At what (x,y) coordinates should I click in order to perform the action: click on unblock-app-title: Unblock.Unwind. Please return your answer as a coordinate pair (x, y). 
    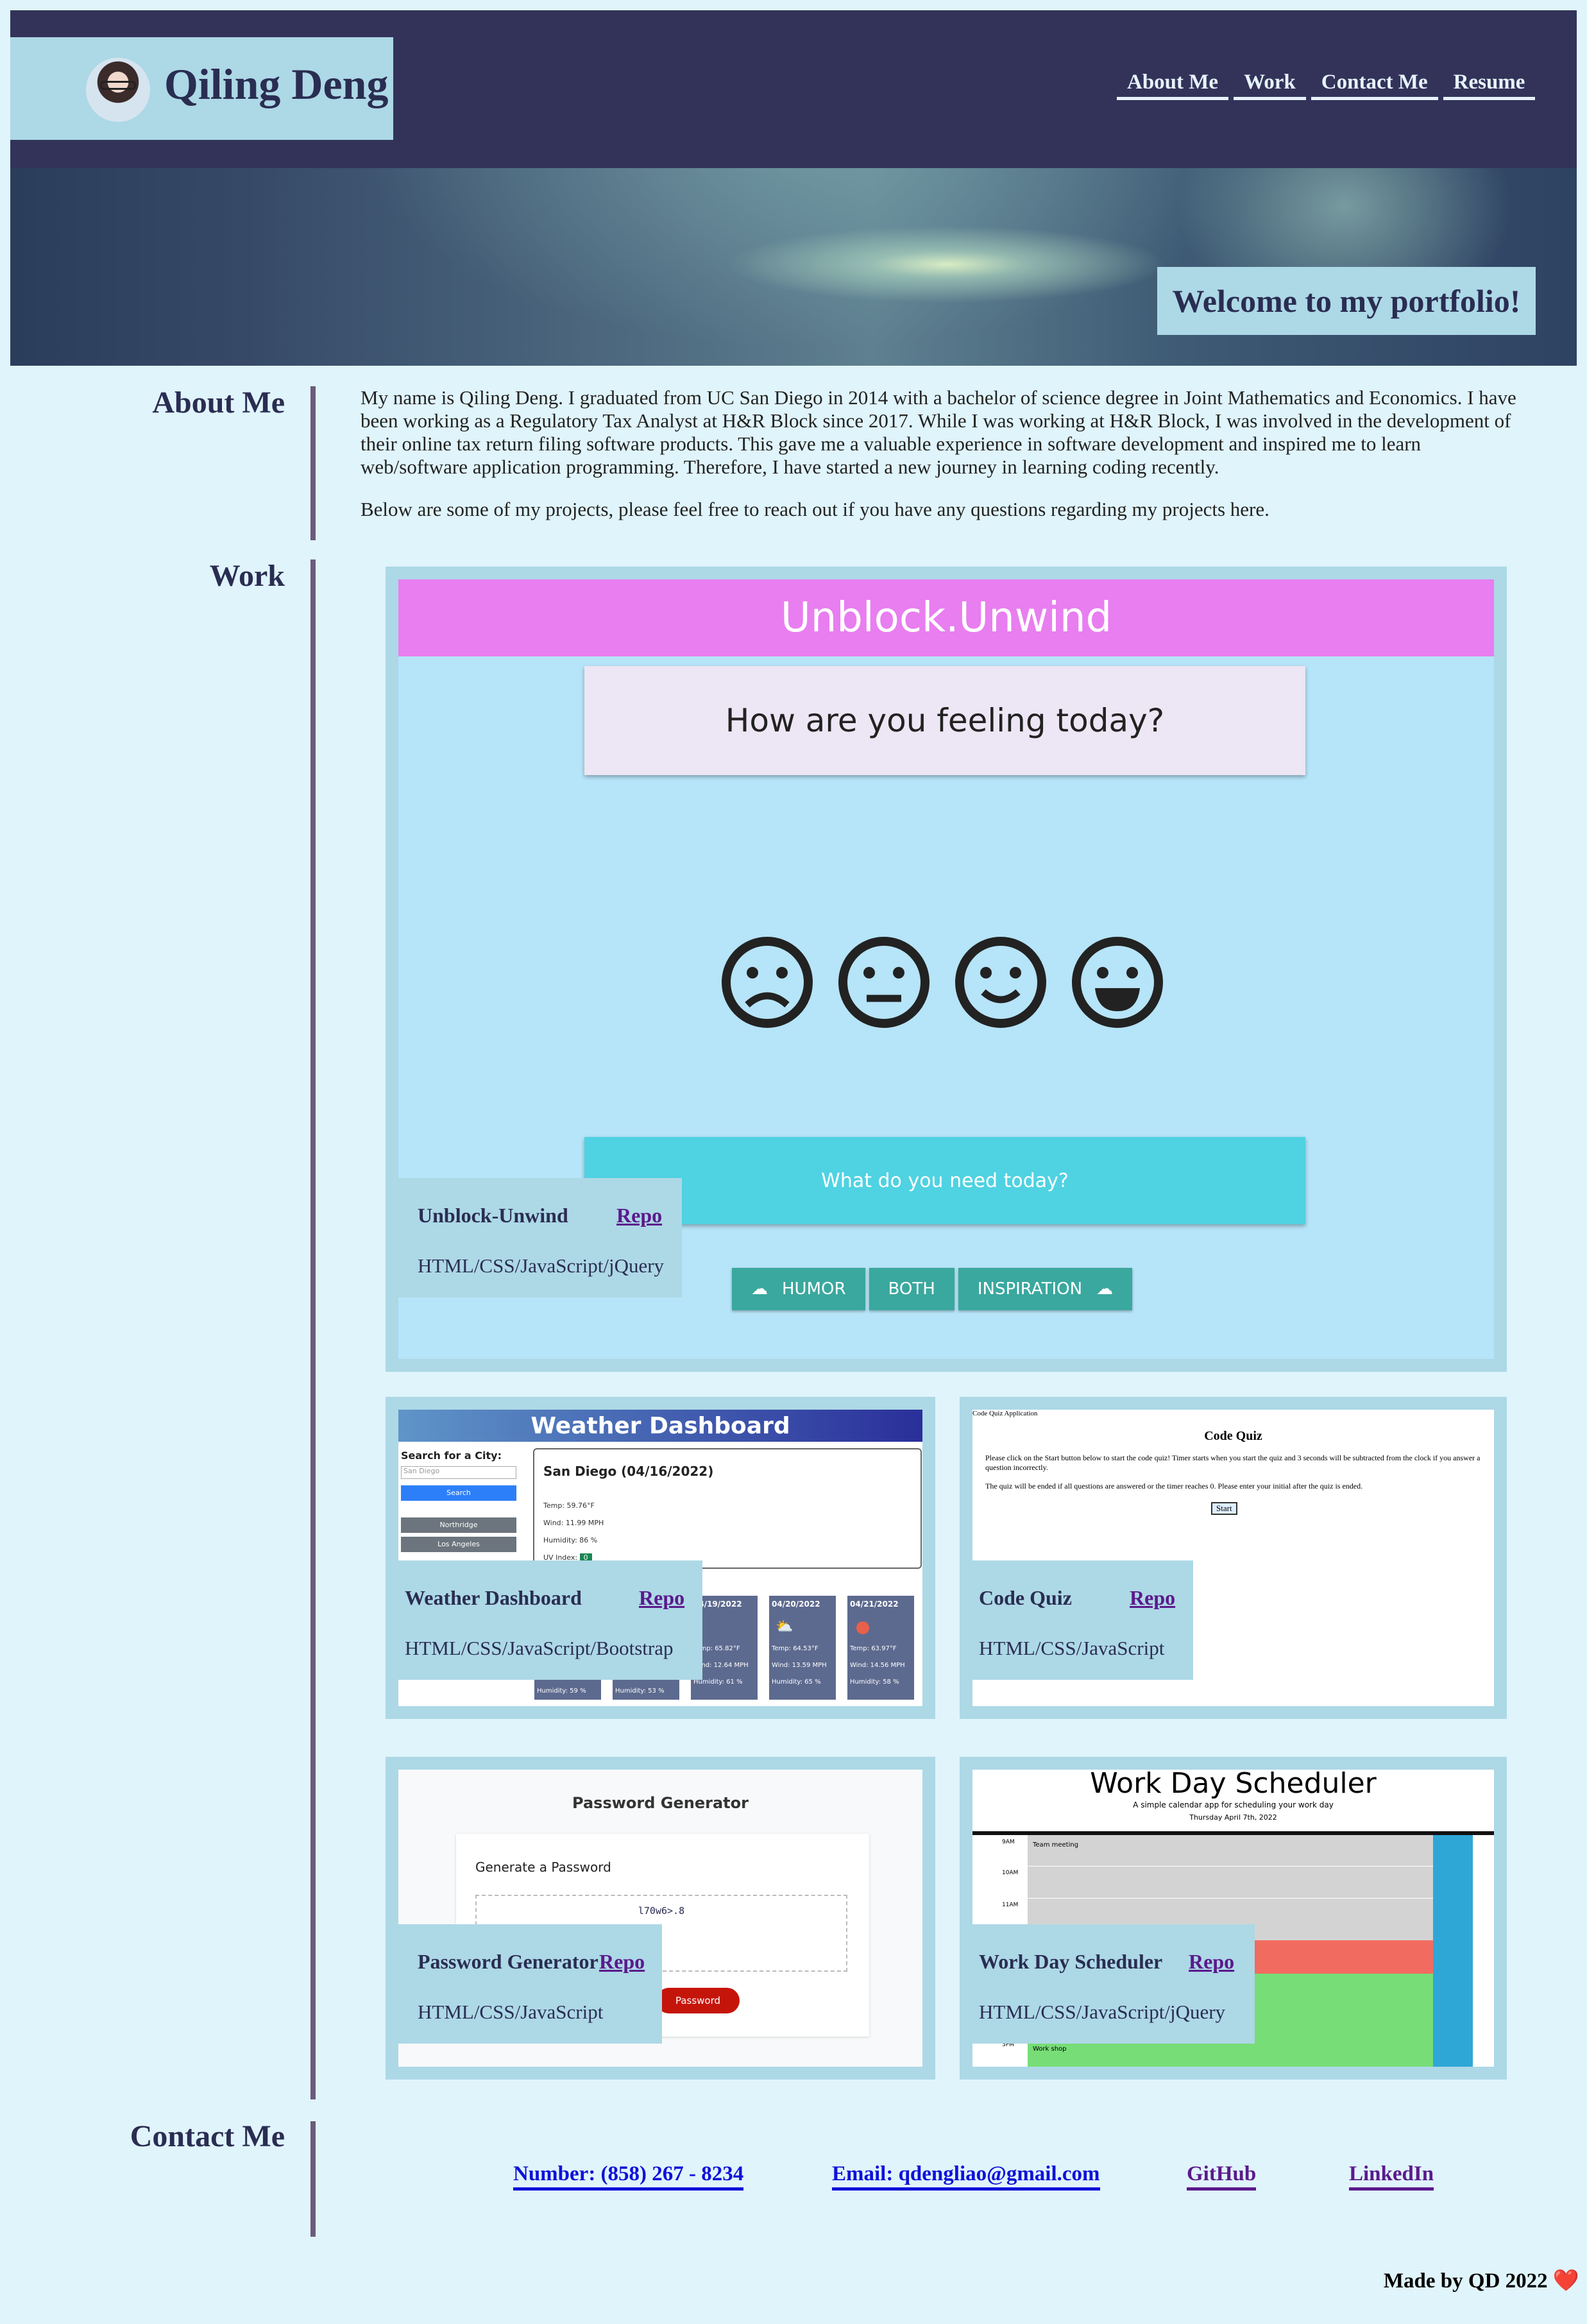
    Looking at the image, I should click on (946, 617).